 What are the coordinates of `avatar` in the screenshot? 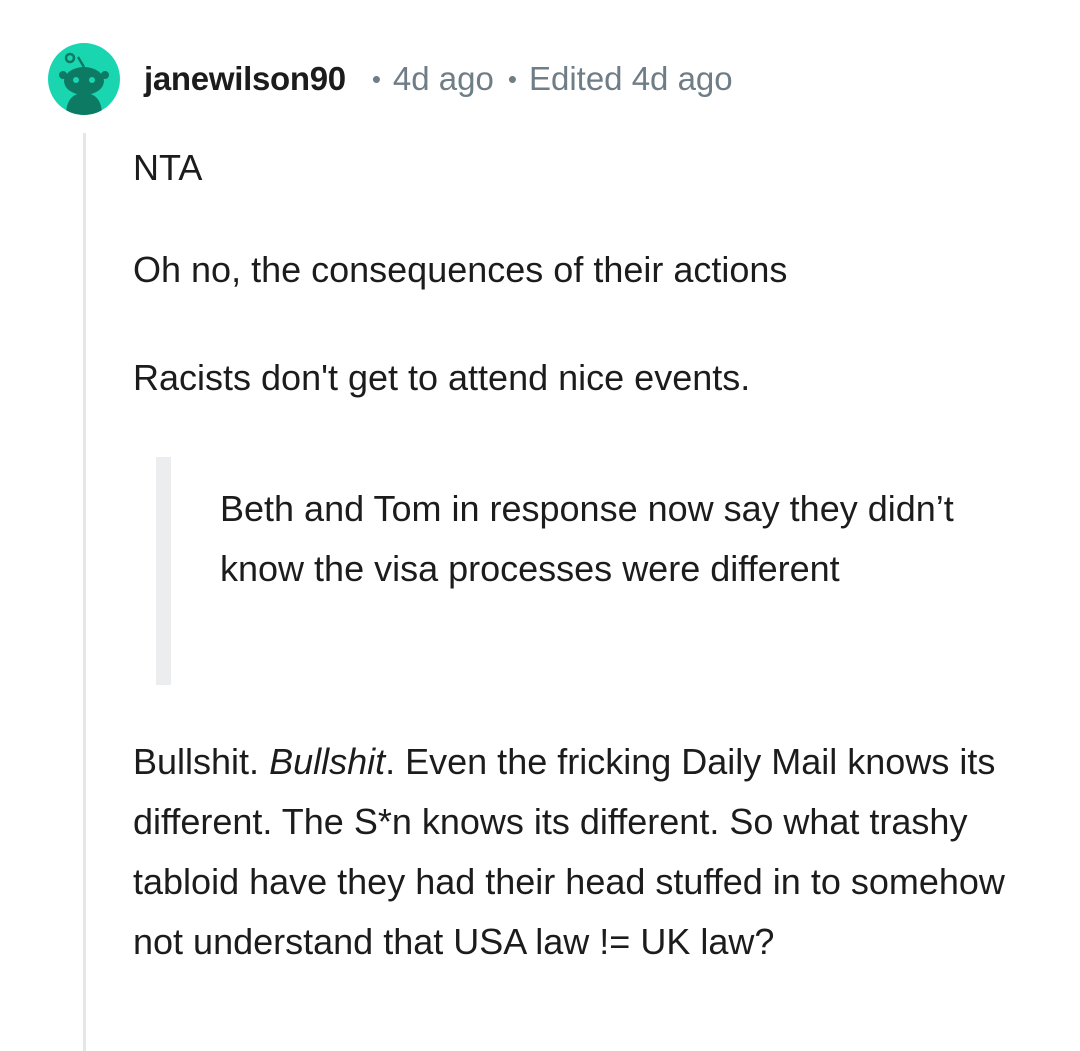 It's located at (84, 79).